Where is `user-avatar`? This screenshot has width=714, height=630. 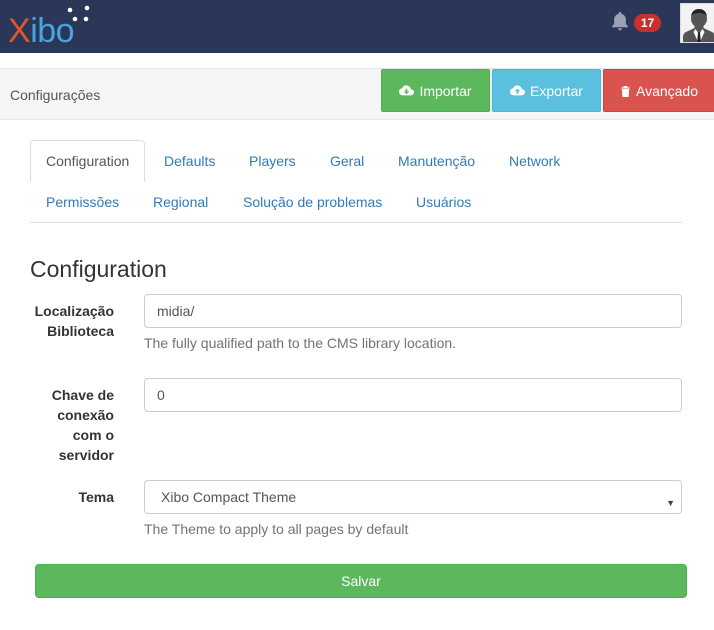 user-avatar is located at coordinates (697, 23).